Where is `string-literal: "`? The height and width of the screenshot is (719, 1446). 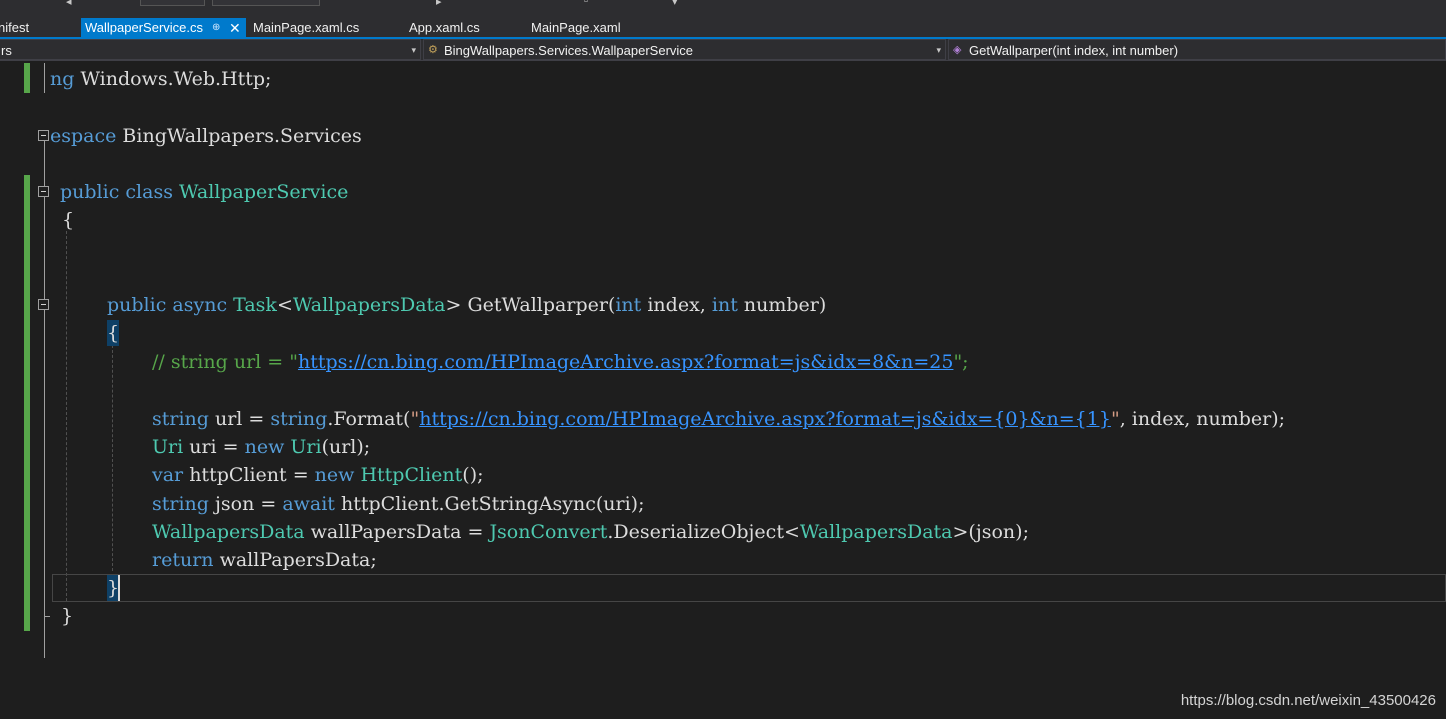 string-literal: " is located at coordinates (1115, 419).